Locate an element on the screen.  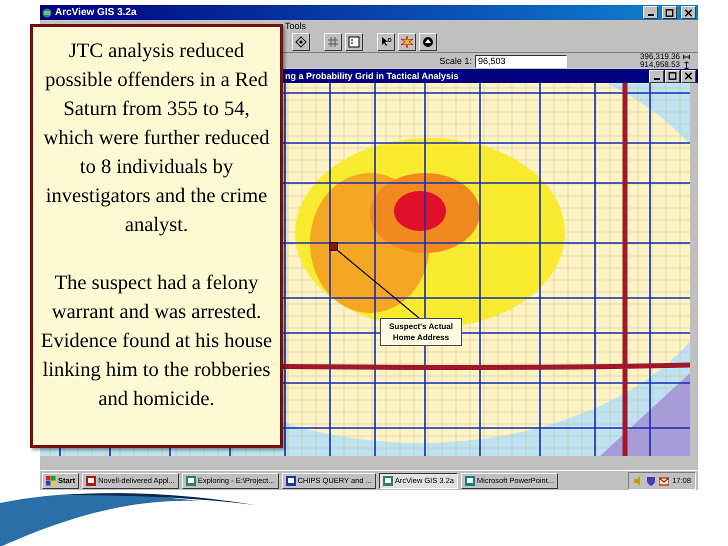
mail-icon is located at coordinates (664, 481).